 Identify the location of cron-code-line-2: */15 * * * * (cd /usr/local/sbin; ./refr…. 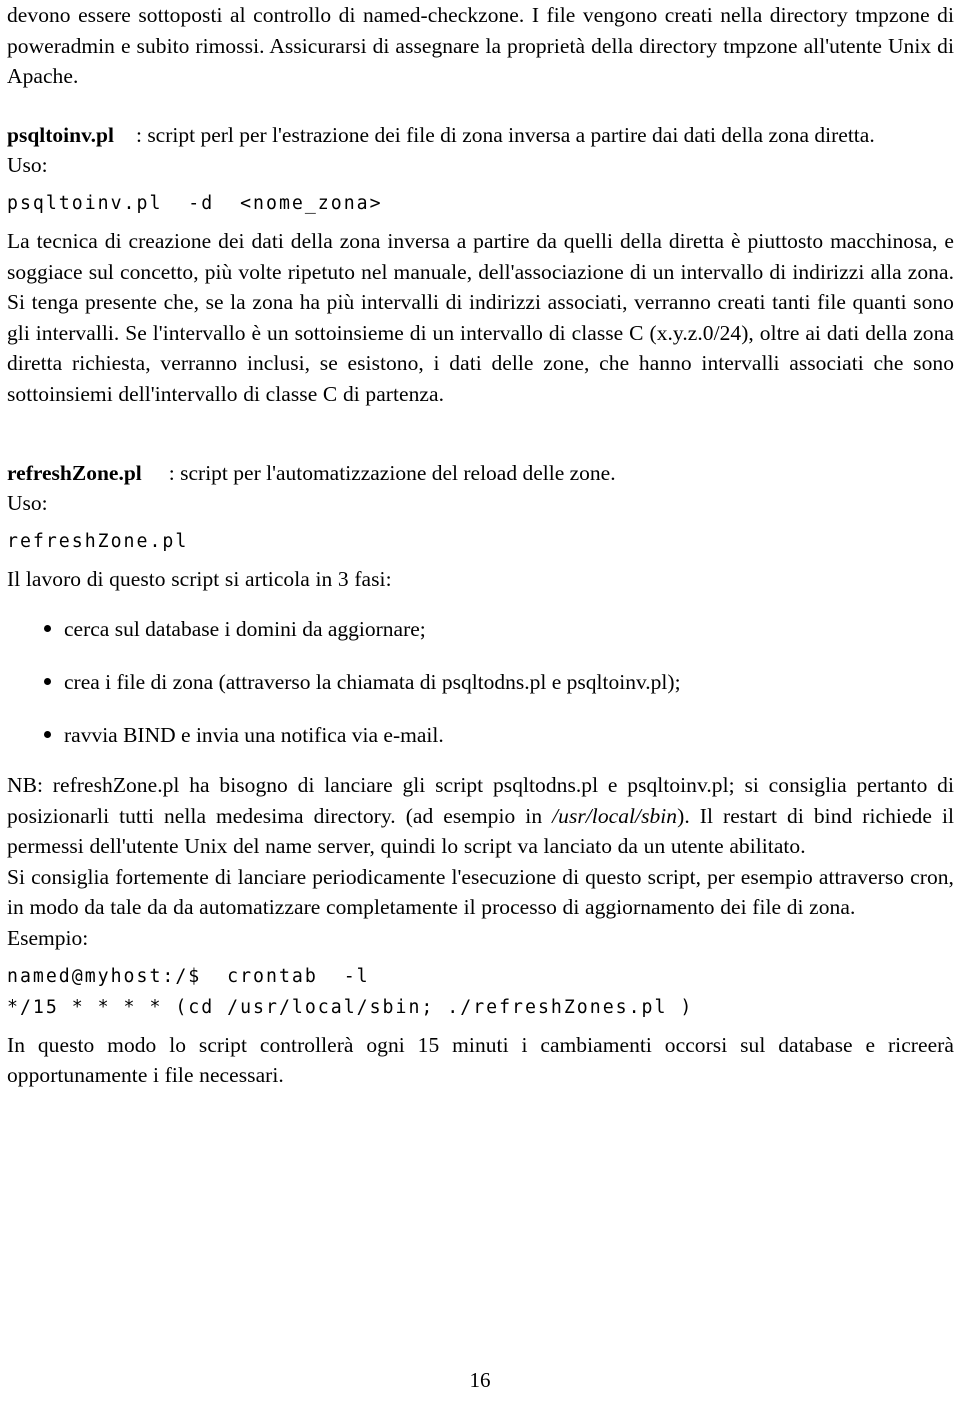
(350, 1007).